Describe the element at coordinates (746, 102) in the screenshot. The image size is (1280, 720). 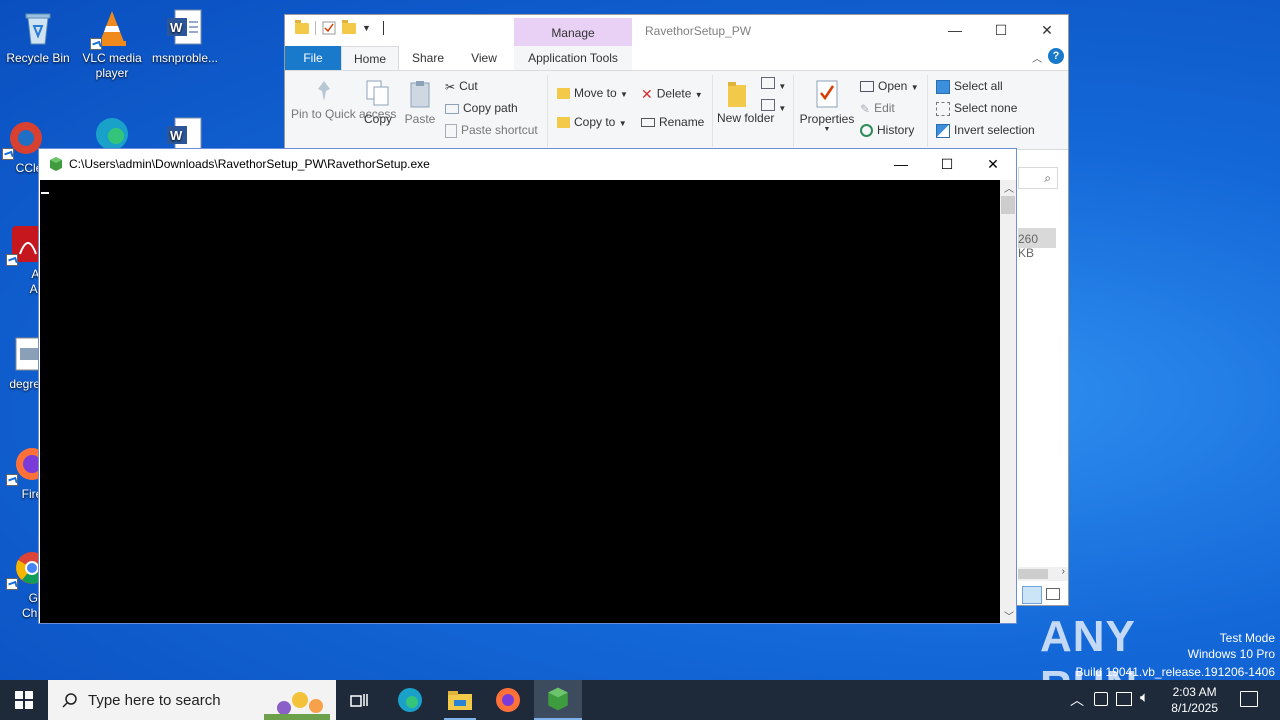
I see `new-folder-button: New folder` at that location.